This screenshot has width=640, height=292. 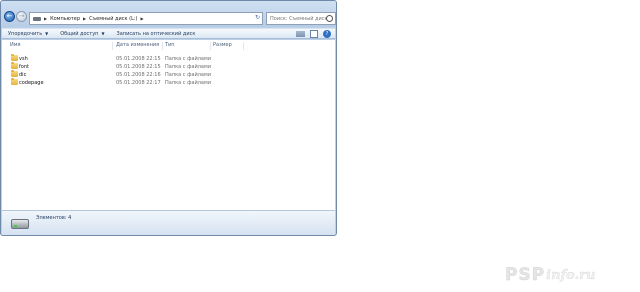 I want to click on file-date: 05.01.2008 22:16, so click(x=138, y=75).